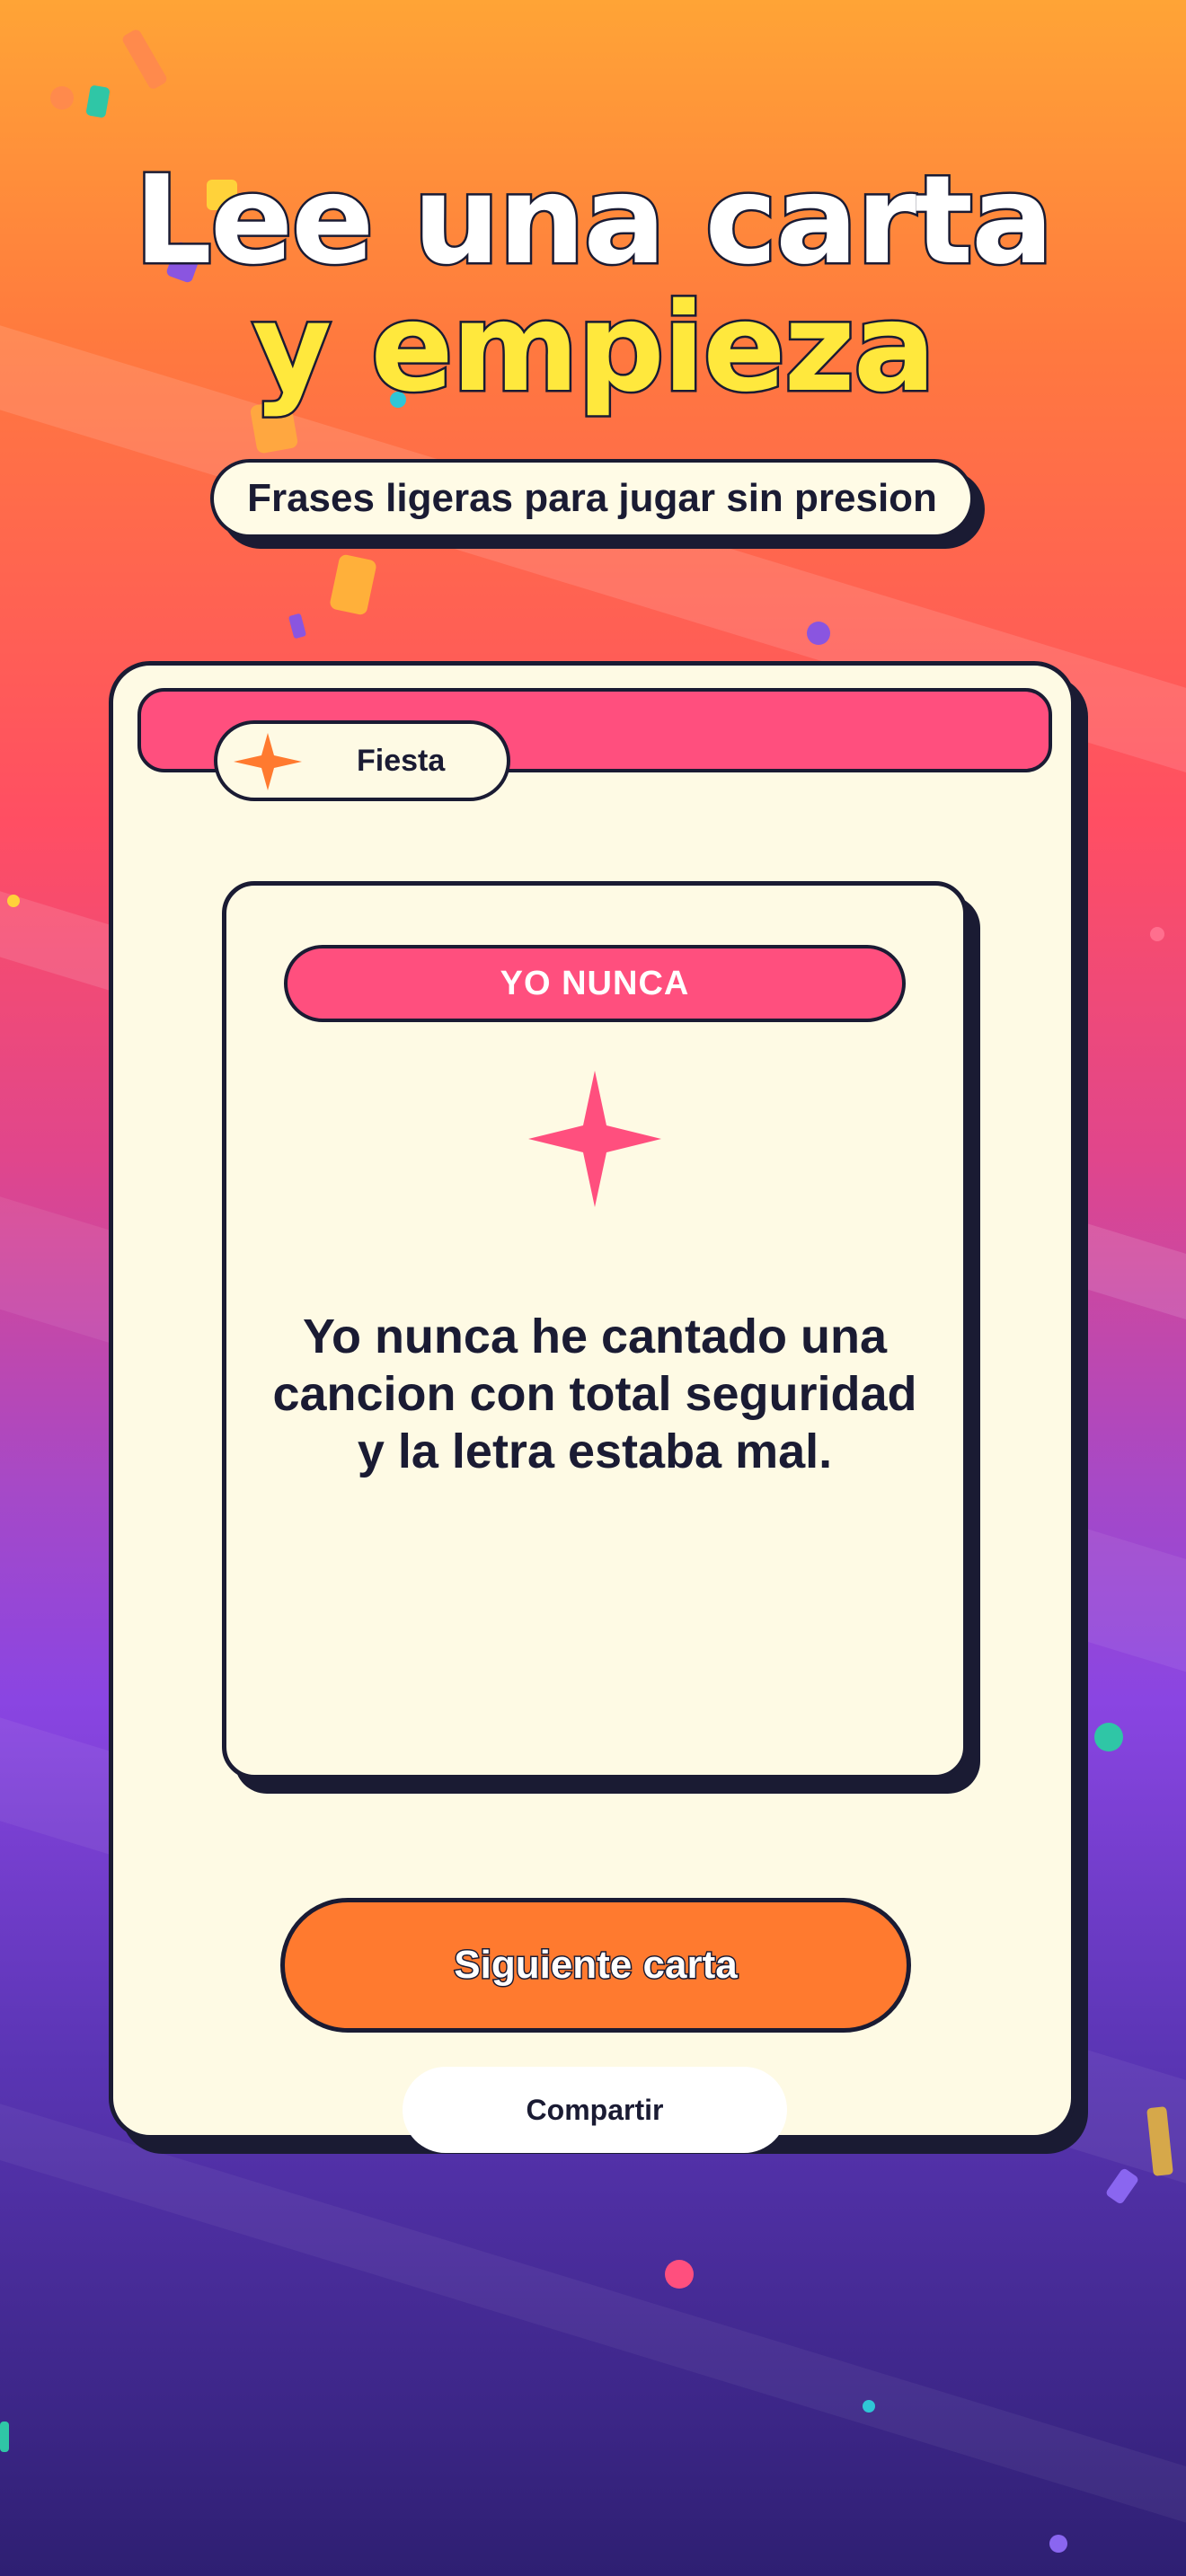 The height and width of the screenshot is (2576, 1186). What do you see at coordinates (594, 348) in the screenshot?
I see `headline-line-2: y empieza` at bounding box center [594, 348].